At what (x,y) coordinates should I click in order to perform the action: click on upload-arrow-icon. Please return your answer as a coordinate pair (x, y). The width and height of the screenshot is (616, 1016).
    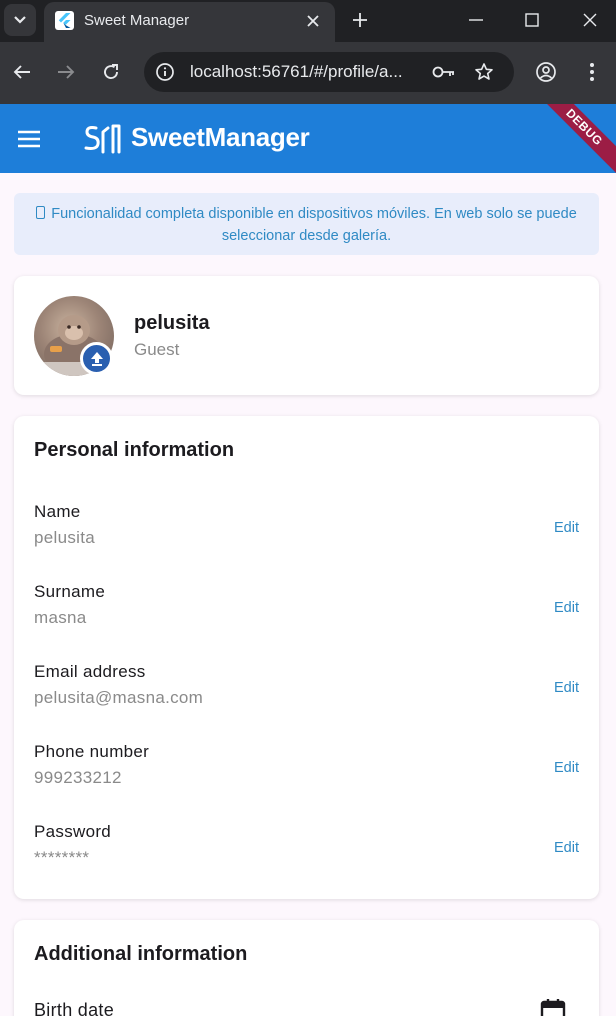
    Looking at the image, I should click on (96, 359).